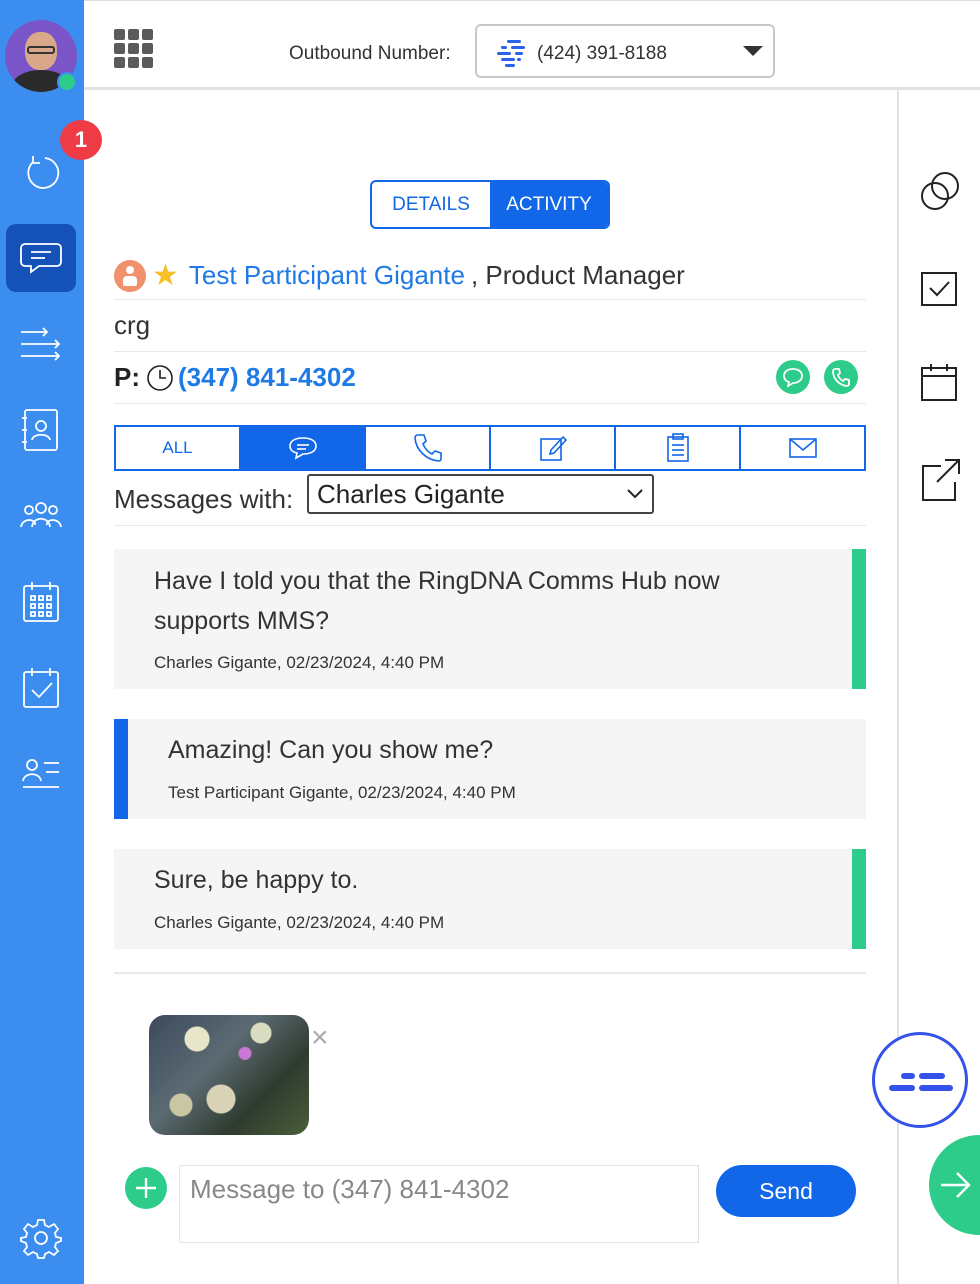 The width and height of the screenshot is (980, 1284). I want to click on star-icon: ★, so click(165, 275).